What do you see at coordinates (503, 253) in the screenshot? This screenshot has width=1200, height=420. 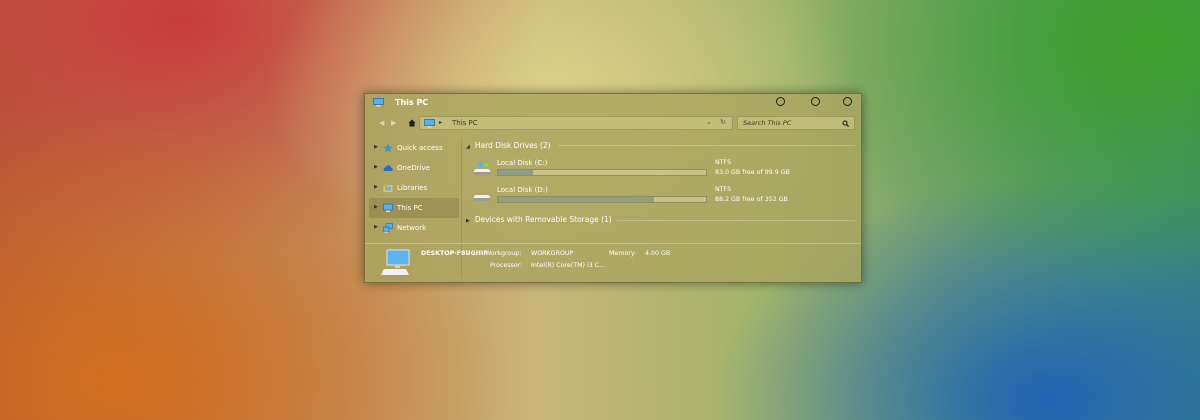 I see `workgroup-label: Workgroup:` at bounding box center [503, 253].